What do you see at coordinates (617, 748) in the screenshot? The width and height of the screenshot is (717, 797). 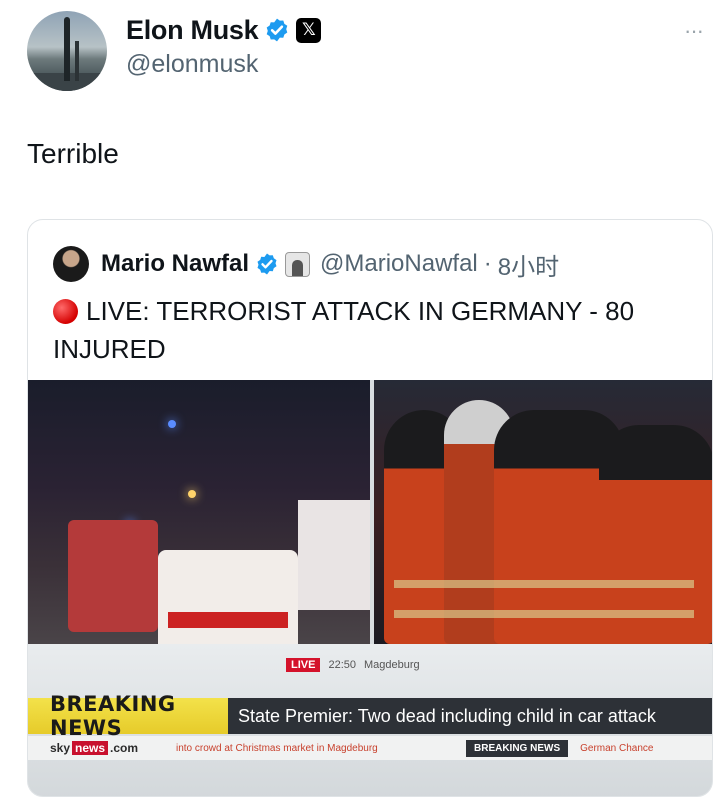 I see `ticker-tail: German Chance` at bounding box center [617, 748].